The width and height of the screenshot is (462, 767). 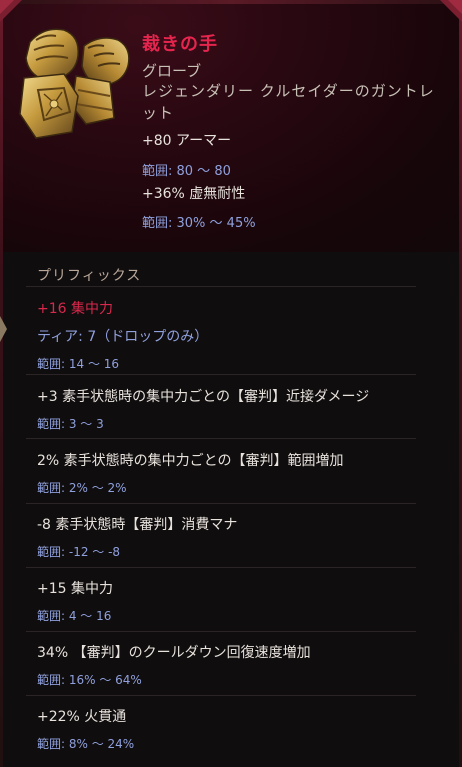 I want to click on frame-side-notch, so click(x=3, y=329).